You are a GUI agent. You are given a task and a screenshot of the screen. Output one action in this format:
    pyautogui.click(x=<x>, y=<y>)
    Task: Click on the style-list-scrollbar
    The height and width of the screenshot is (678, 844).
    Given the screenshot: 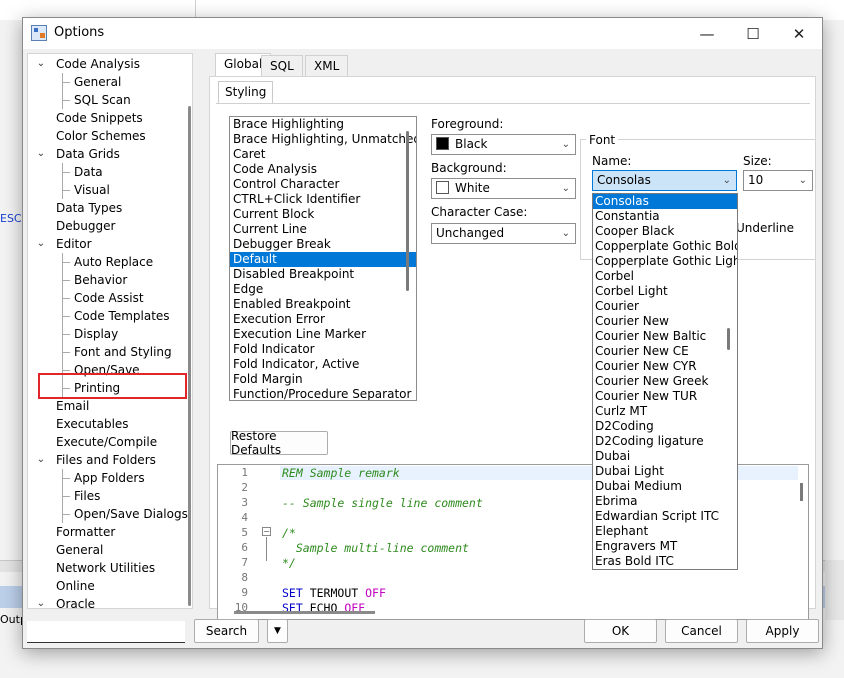 What is the action you would take?
    pyautogui.click(x=407, y=211)
    